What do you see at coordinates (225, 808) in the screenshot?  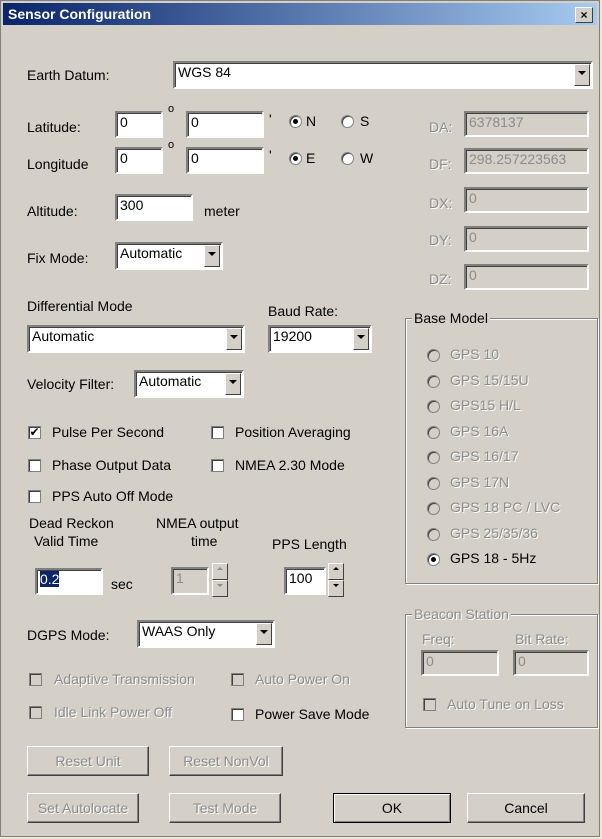 I see `test-mode-button: Test Mode` at bounding box center [225, 808].